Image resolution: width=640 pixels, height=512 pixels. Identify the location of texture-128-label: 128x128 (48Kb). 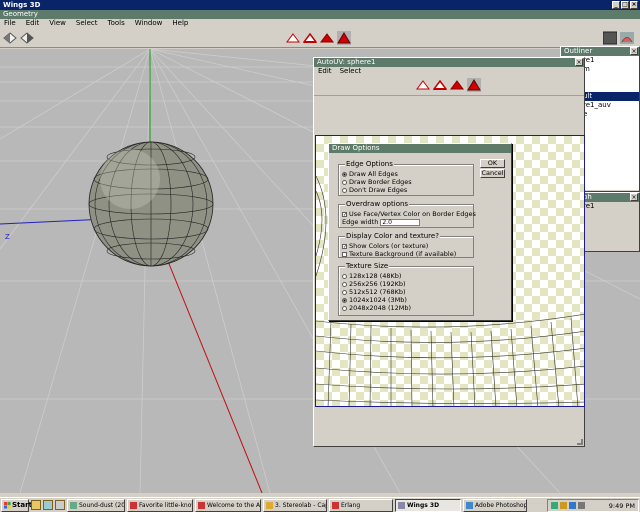
(375, 276).